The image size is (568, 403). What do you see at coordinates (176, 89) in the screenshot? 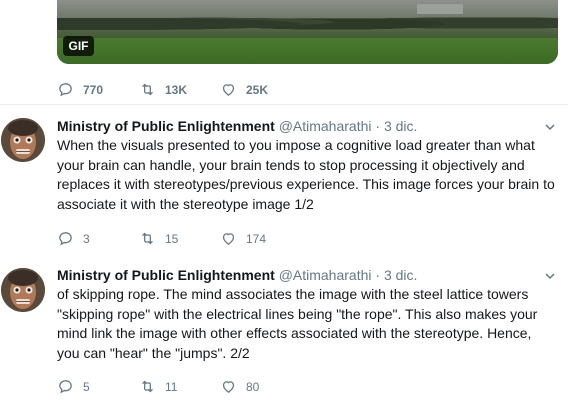
I see `retweet-count: 13K` at bounding box center [176, 89].